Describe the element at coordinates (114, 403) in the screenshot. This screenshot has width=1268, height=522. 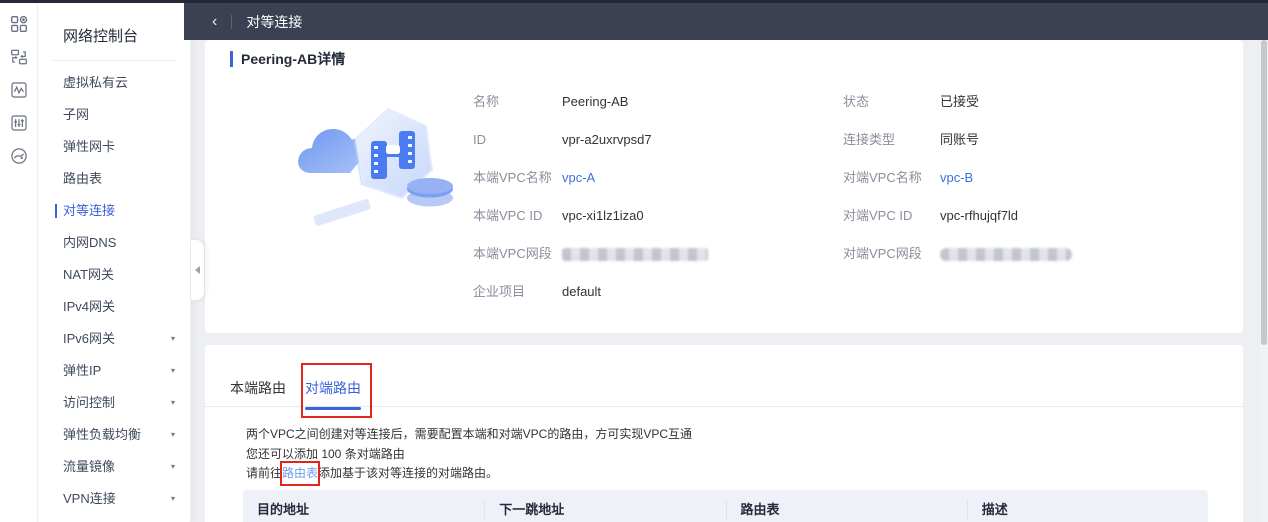
I see `sidebar-item-acl: 访问控制 ▾` at that location.